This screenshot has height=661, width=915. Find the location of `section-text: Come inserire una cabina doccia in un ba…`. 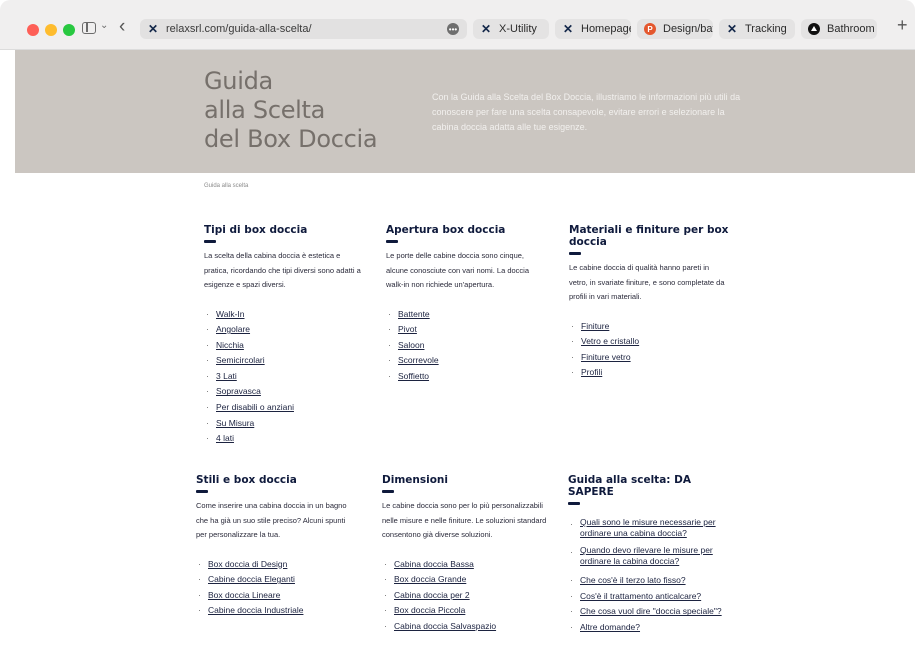

section-text: Come inserire una cabina doccia in un ba… is located at coordinates (271, 520).